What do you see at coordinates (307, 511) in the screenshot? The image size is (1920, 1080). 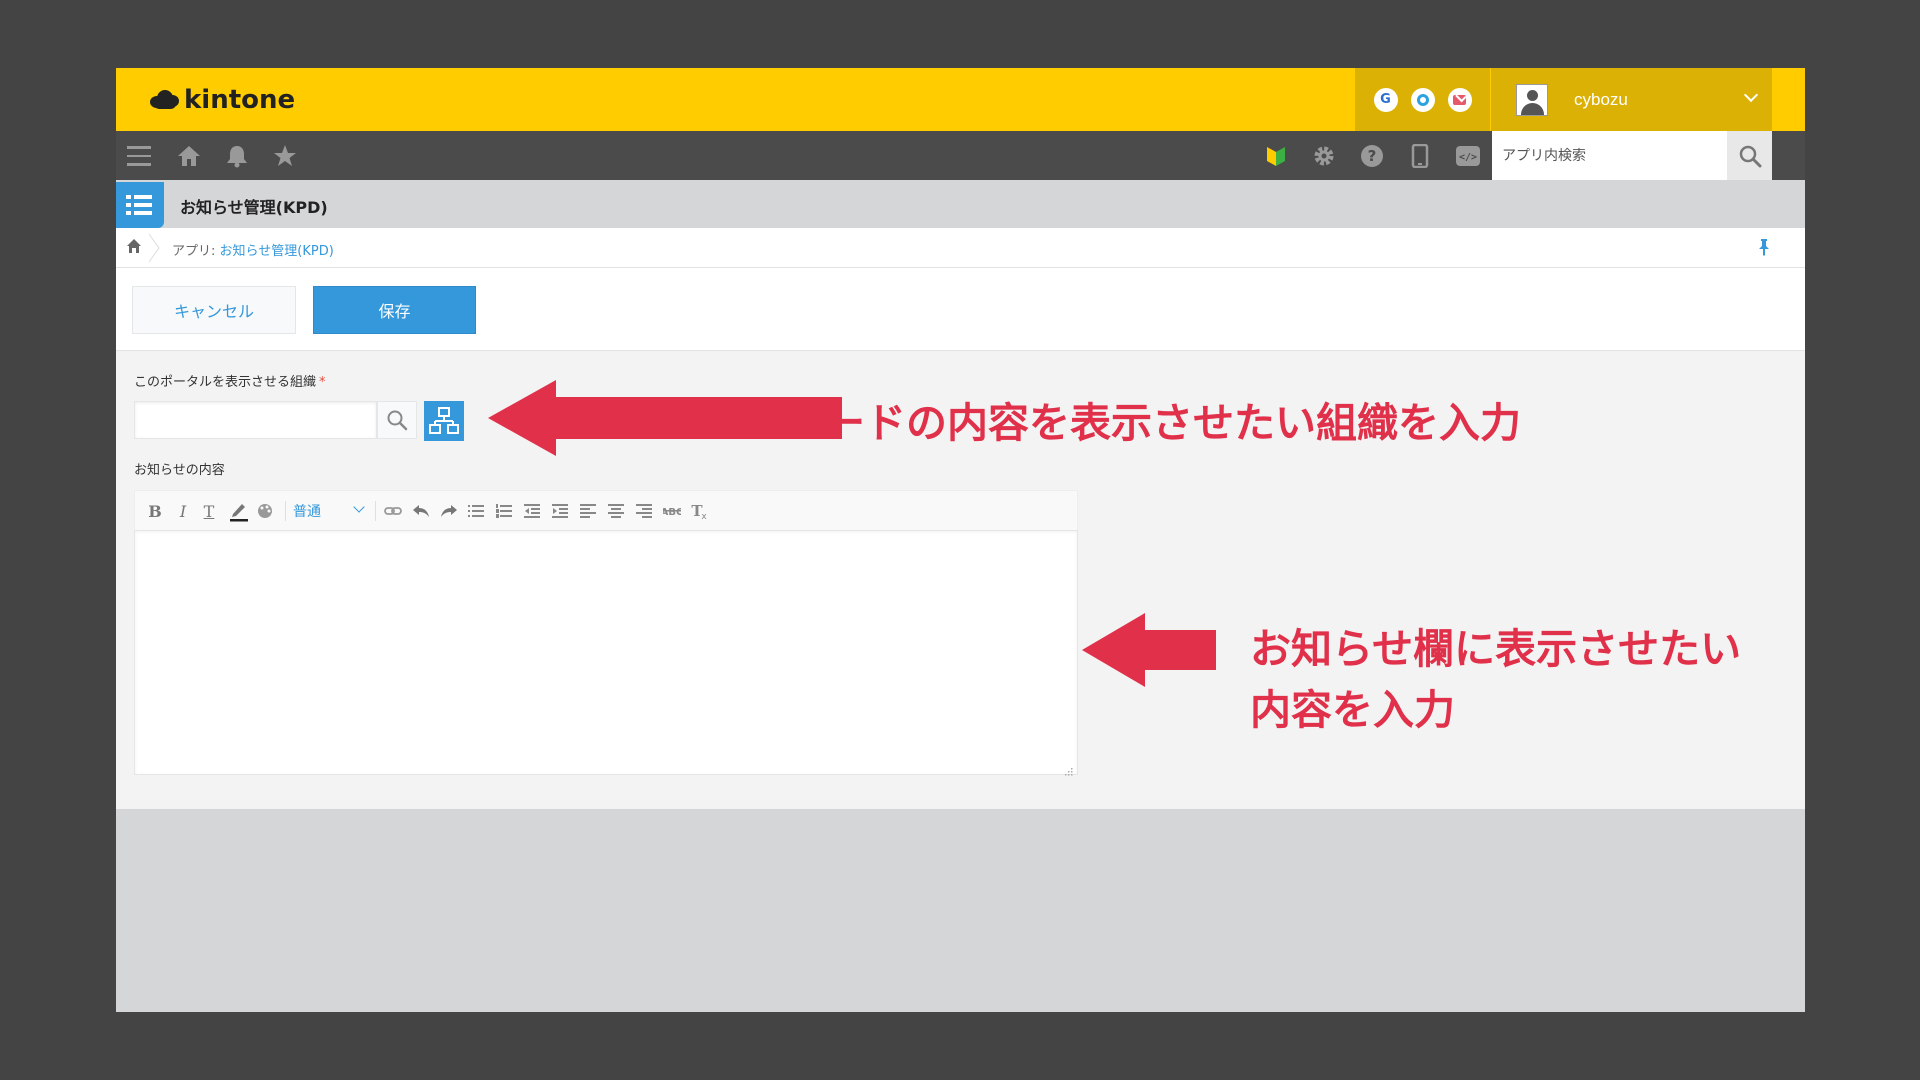 I see `font-size-select: 普通` at bounding box center [307, 511].